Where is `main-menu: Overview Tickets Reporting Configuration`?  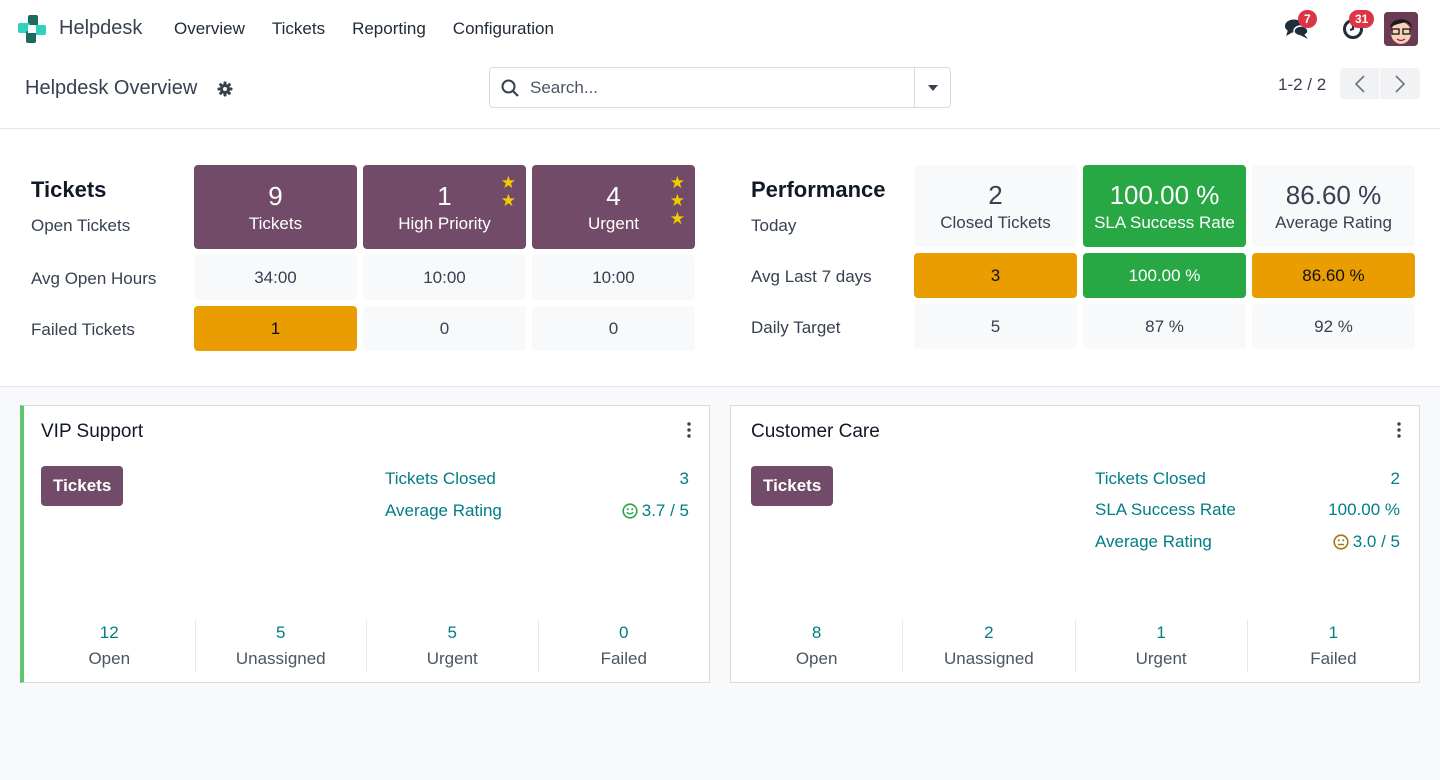
main-menu: Overview Tickets Reporting Configuration is located at coordinates (364, 29).